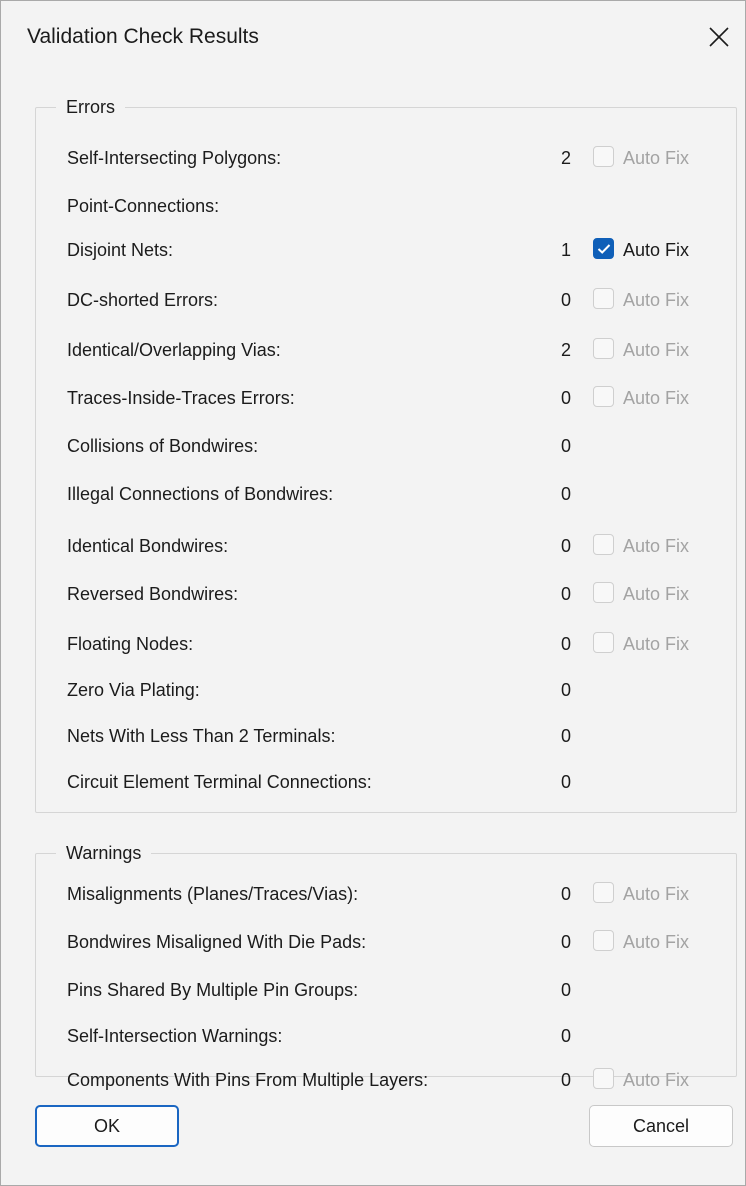  What do you see at coordinates (201, 736) in the screenshot?
I see `check-label: Nets With Less Than 2 Terminals:` at bounding box center [201, 736].